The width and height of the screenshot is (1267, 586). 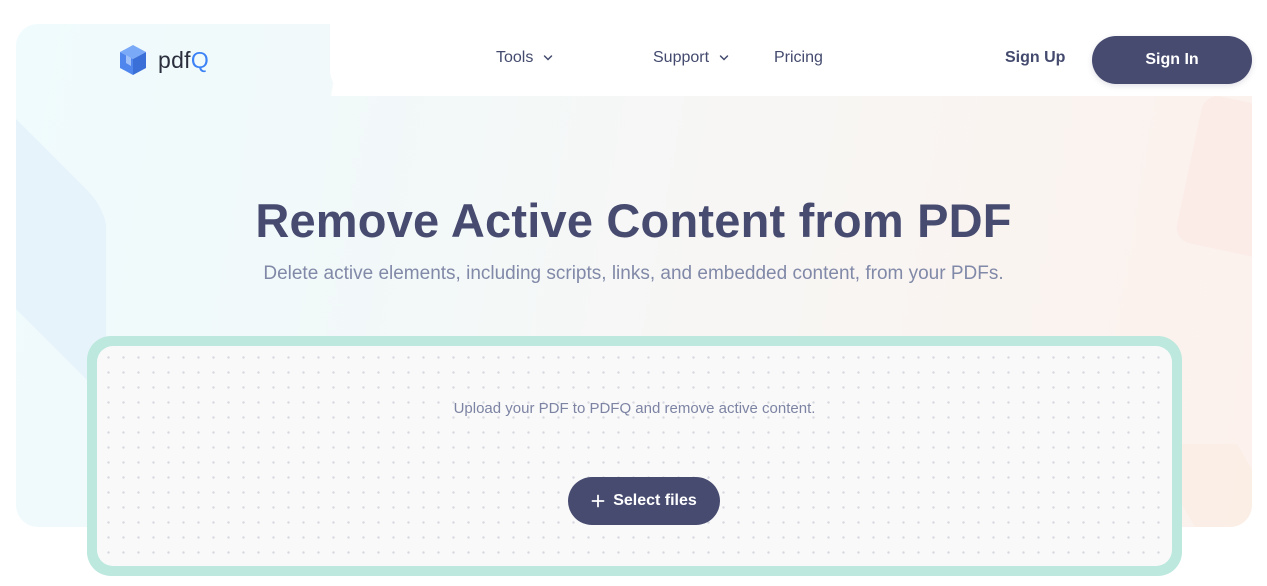 I want to click on logo-link: pdfQ, so click(x=163, y=60).